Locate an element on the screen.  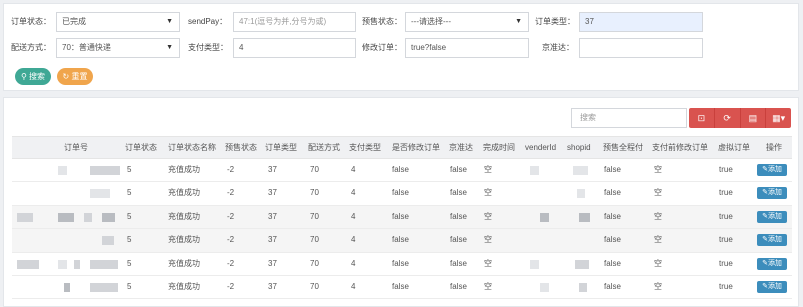
export-icon: ⊡ is located at coordinates (702, 118).